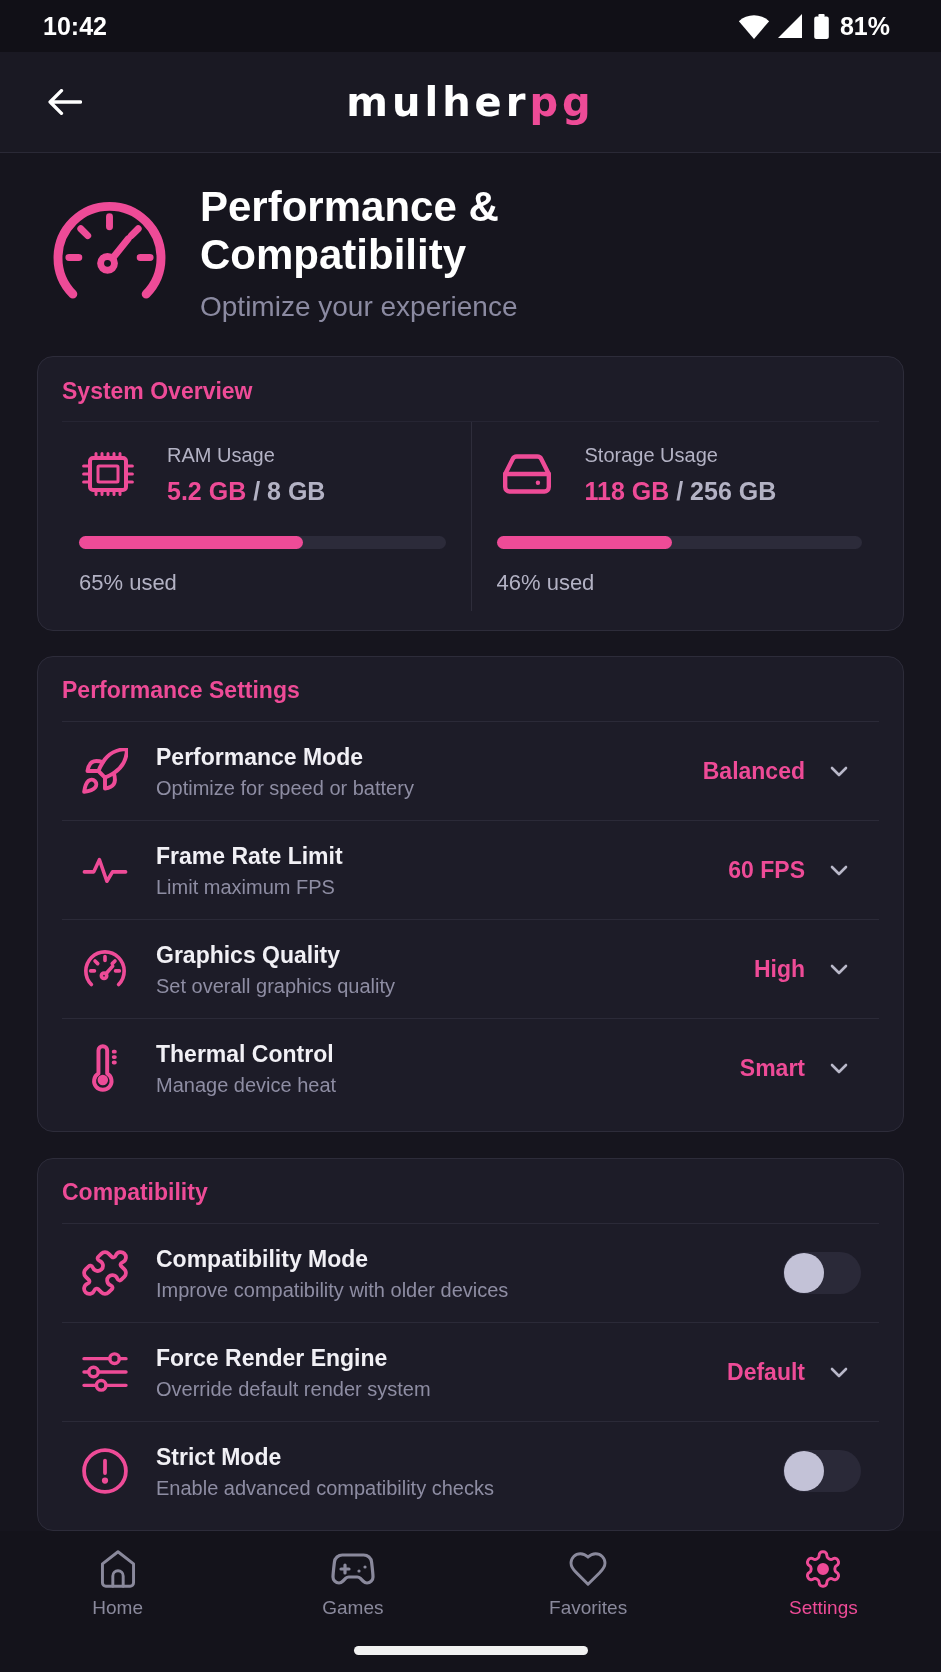  What do you see at coordinates (260, 756) in the screenshot?
I see `setting-title: Performance Mode` at bounding box center [260, 756].